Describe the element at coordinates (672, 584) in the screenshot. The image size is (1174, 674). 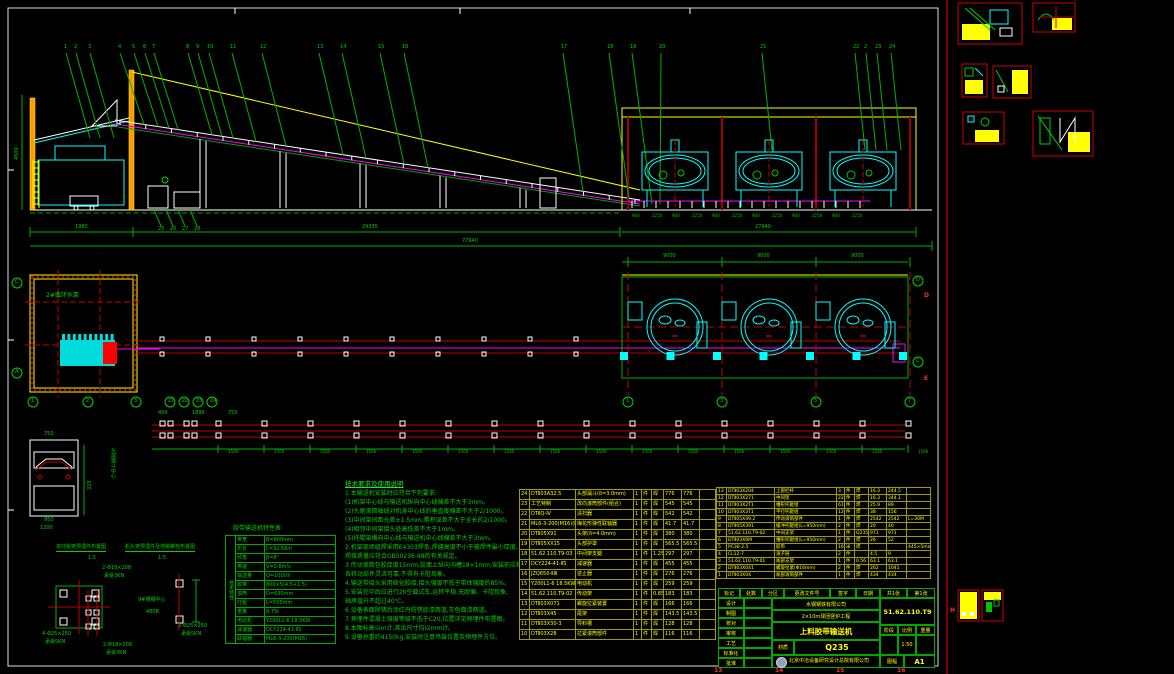
I see `bom-cell: 259` at that location.